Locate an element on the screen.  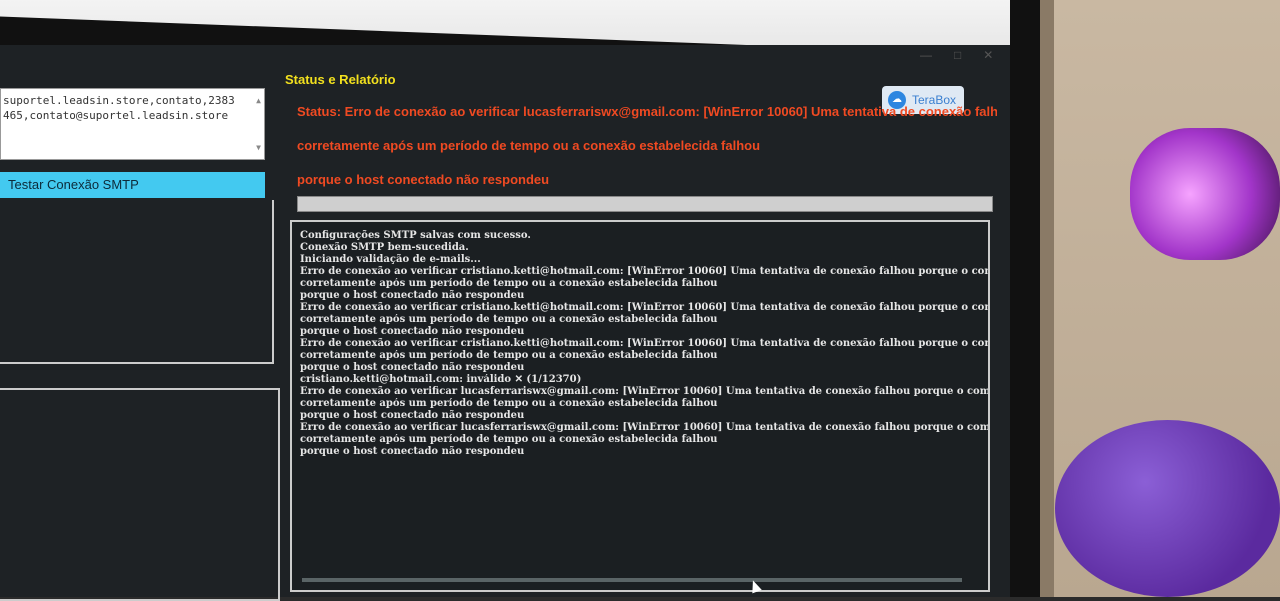
recipients-line: suportel.leadsin.store,contato,2383 is located at coordinates (119, 100).